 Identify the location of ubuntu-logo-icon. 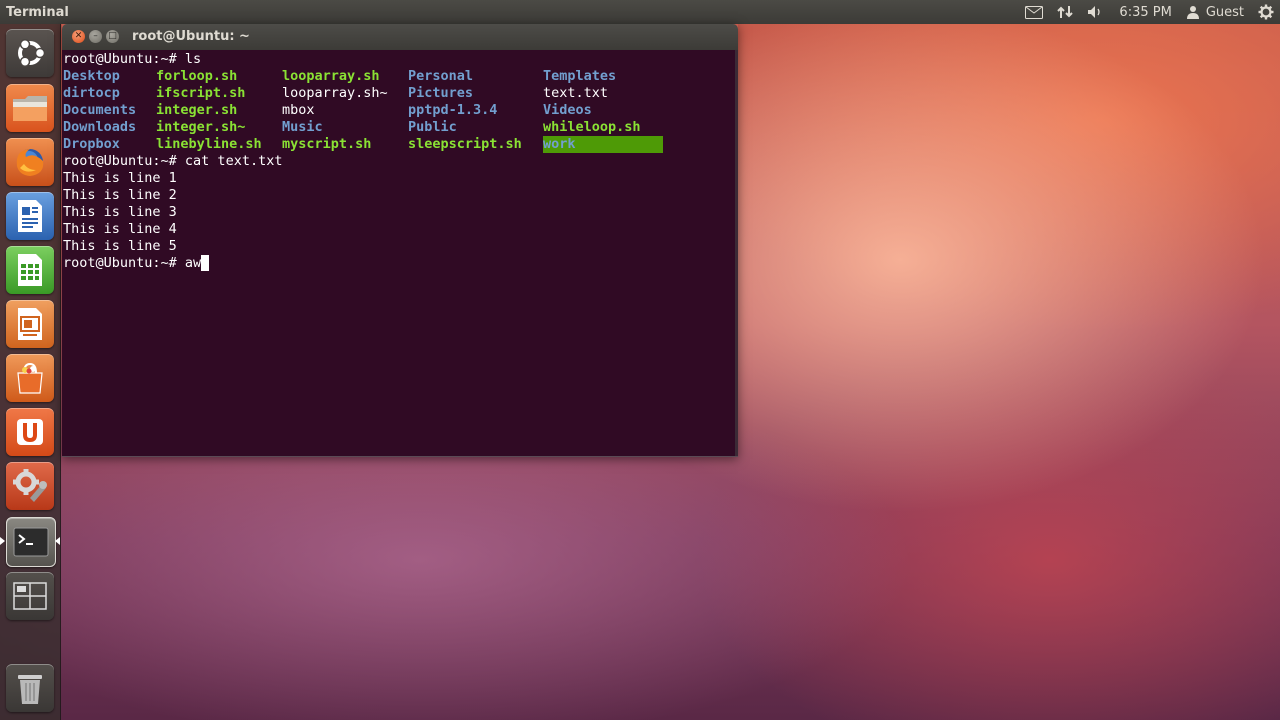
(32, 53).